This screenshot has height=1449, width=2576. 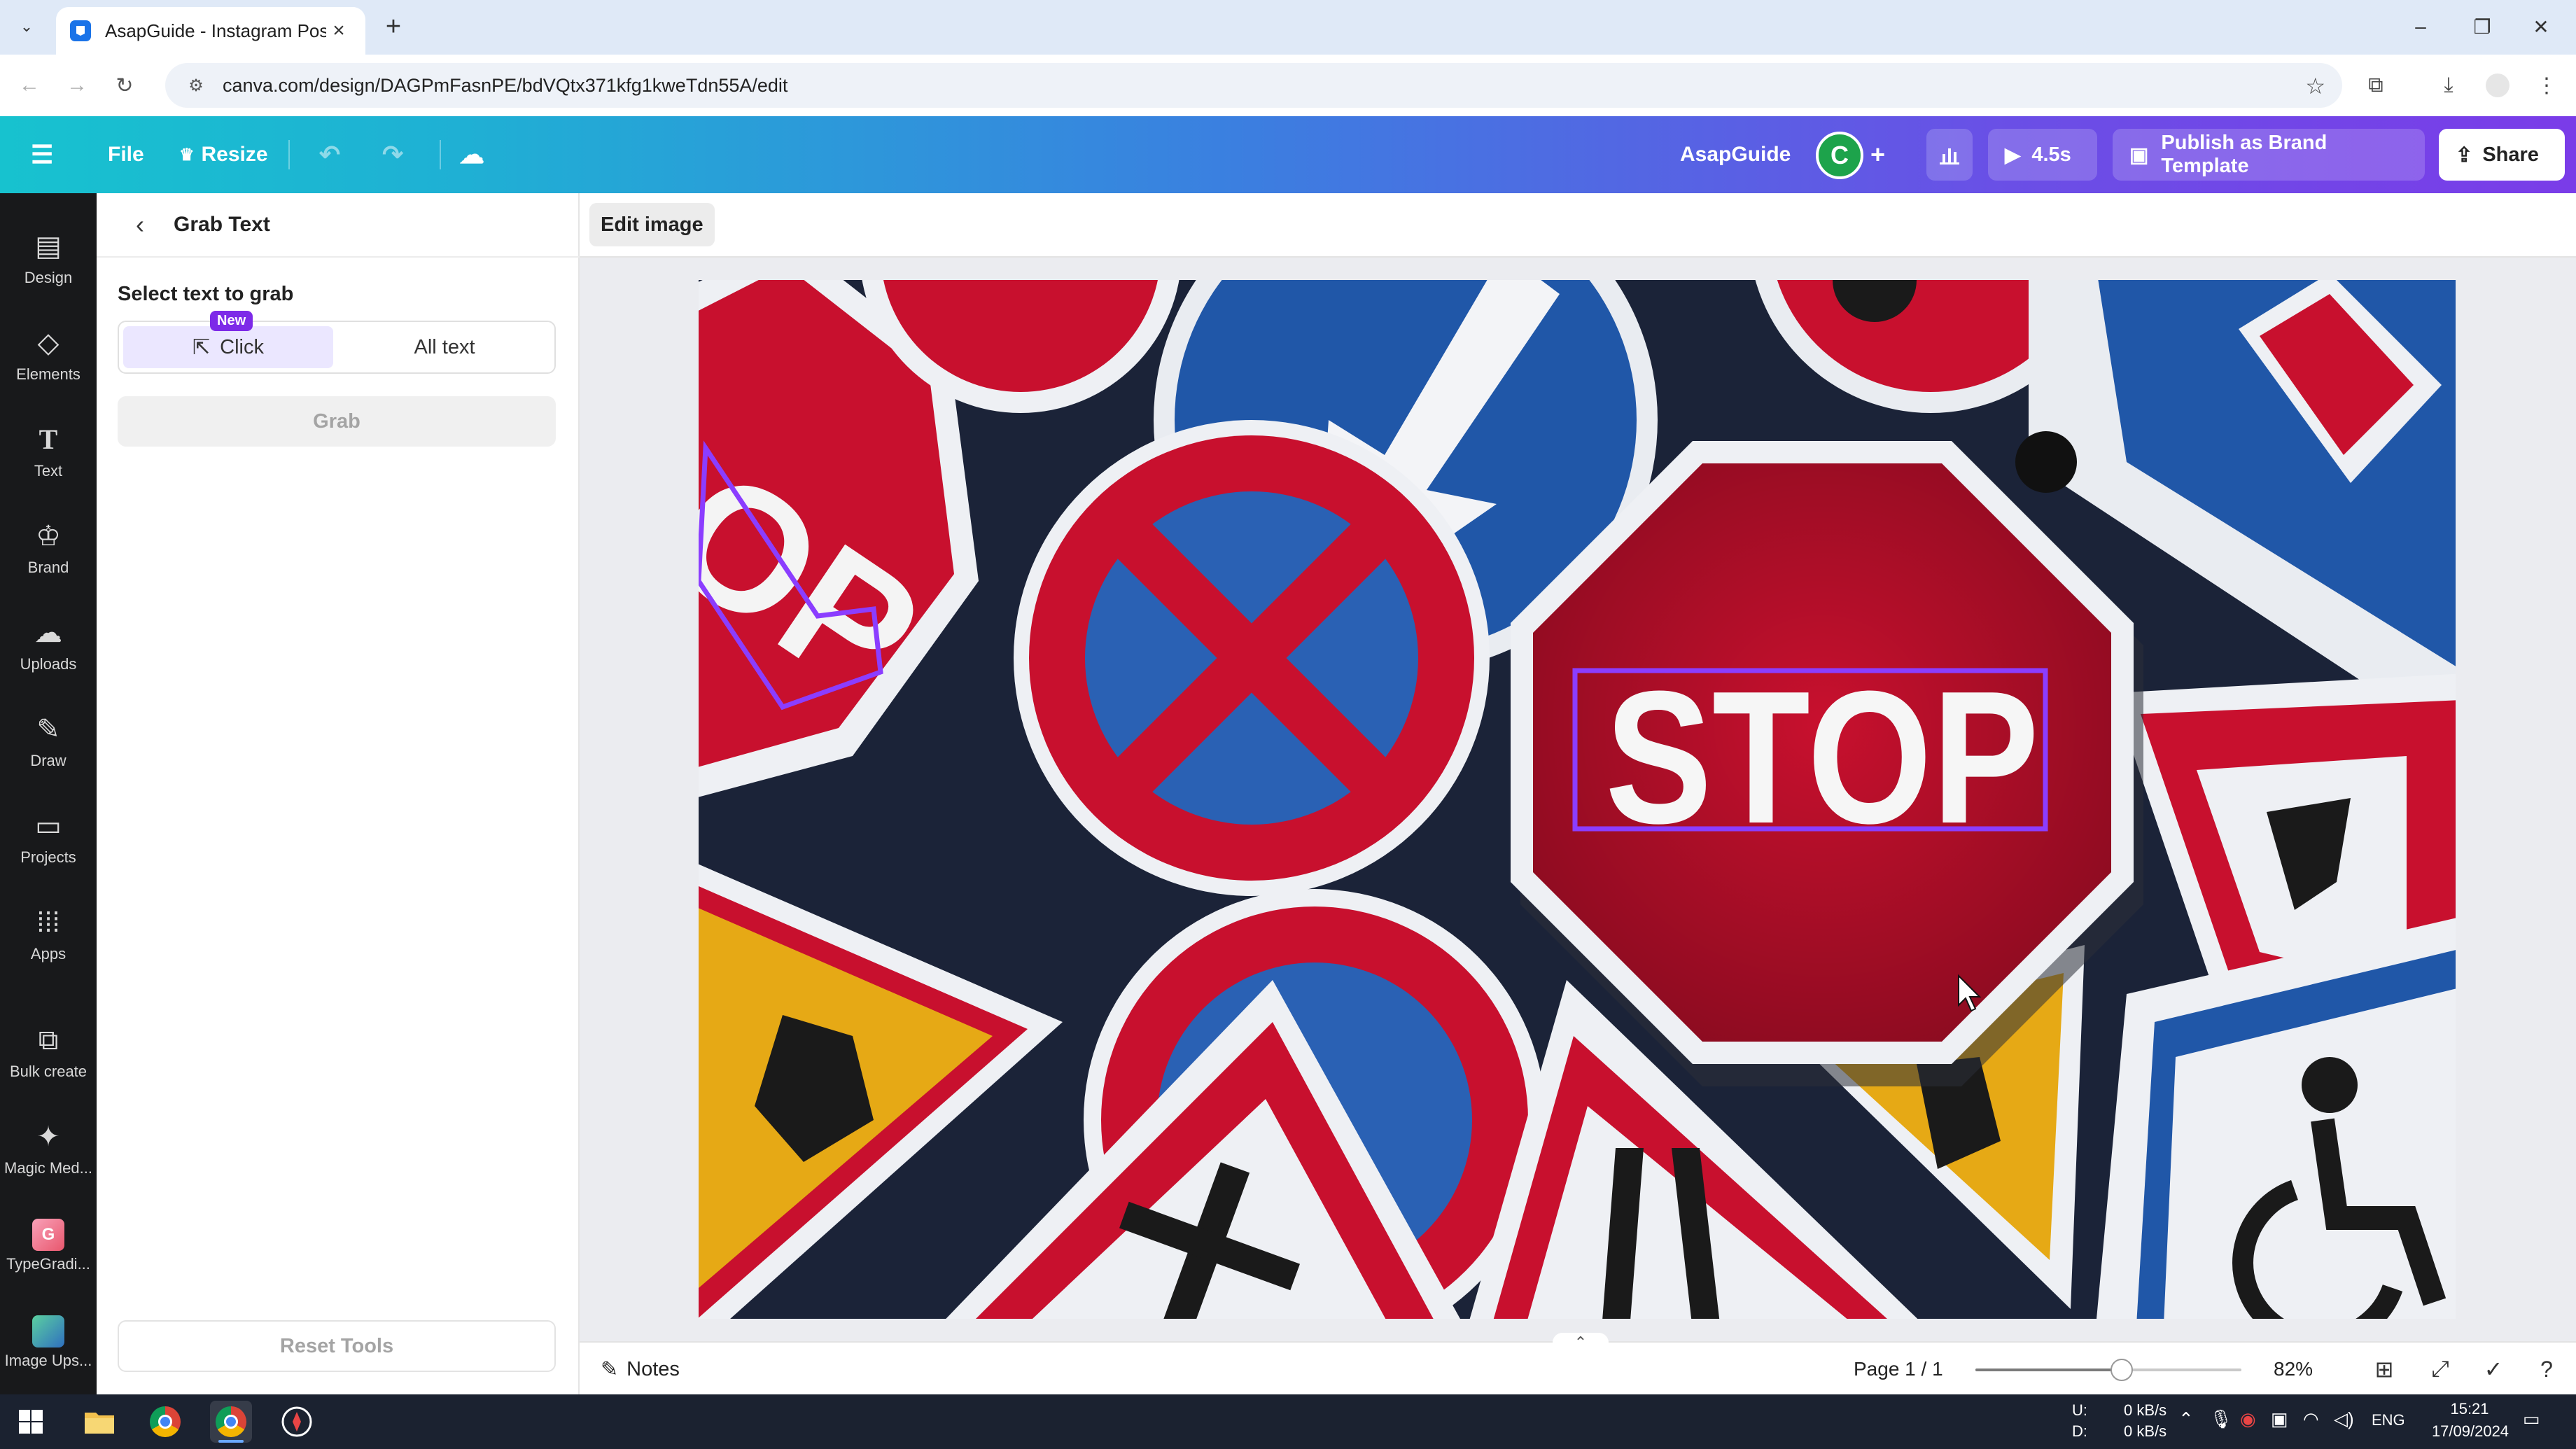 What do you see at coordinates (140, 224) in the screenshot?
I see `back-chevron-icon: ‹` at bounding box center [140, 224].